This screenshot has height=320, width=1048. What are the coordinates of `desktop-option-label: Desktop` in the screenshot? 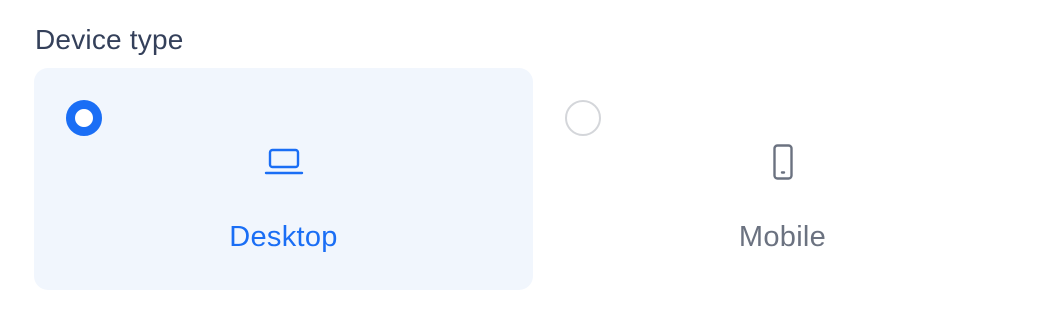 It's located at (283, 237).